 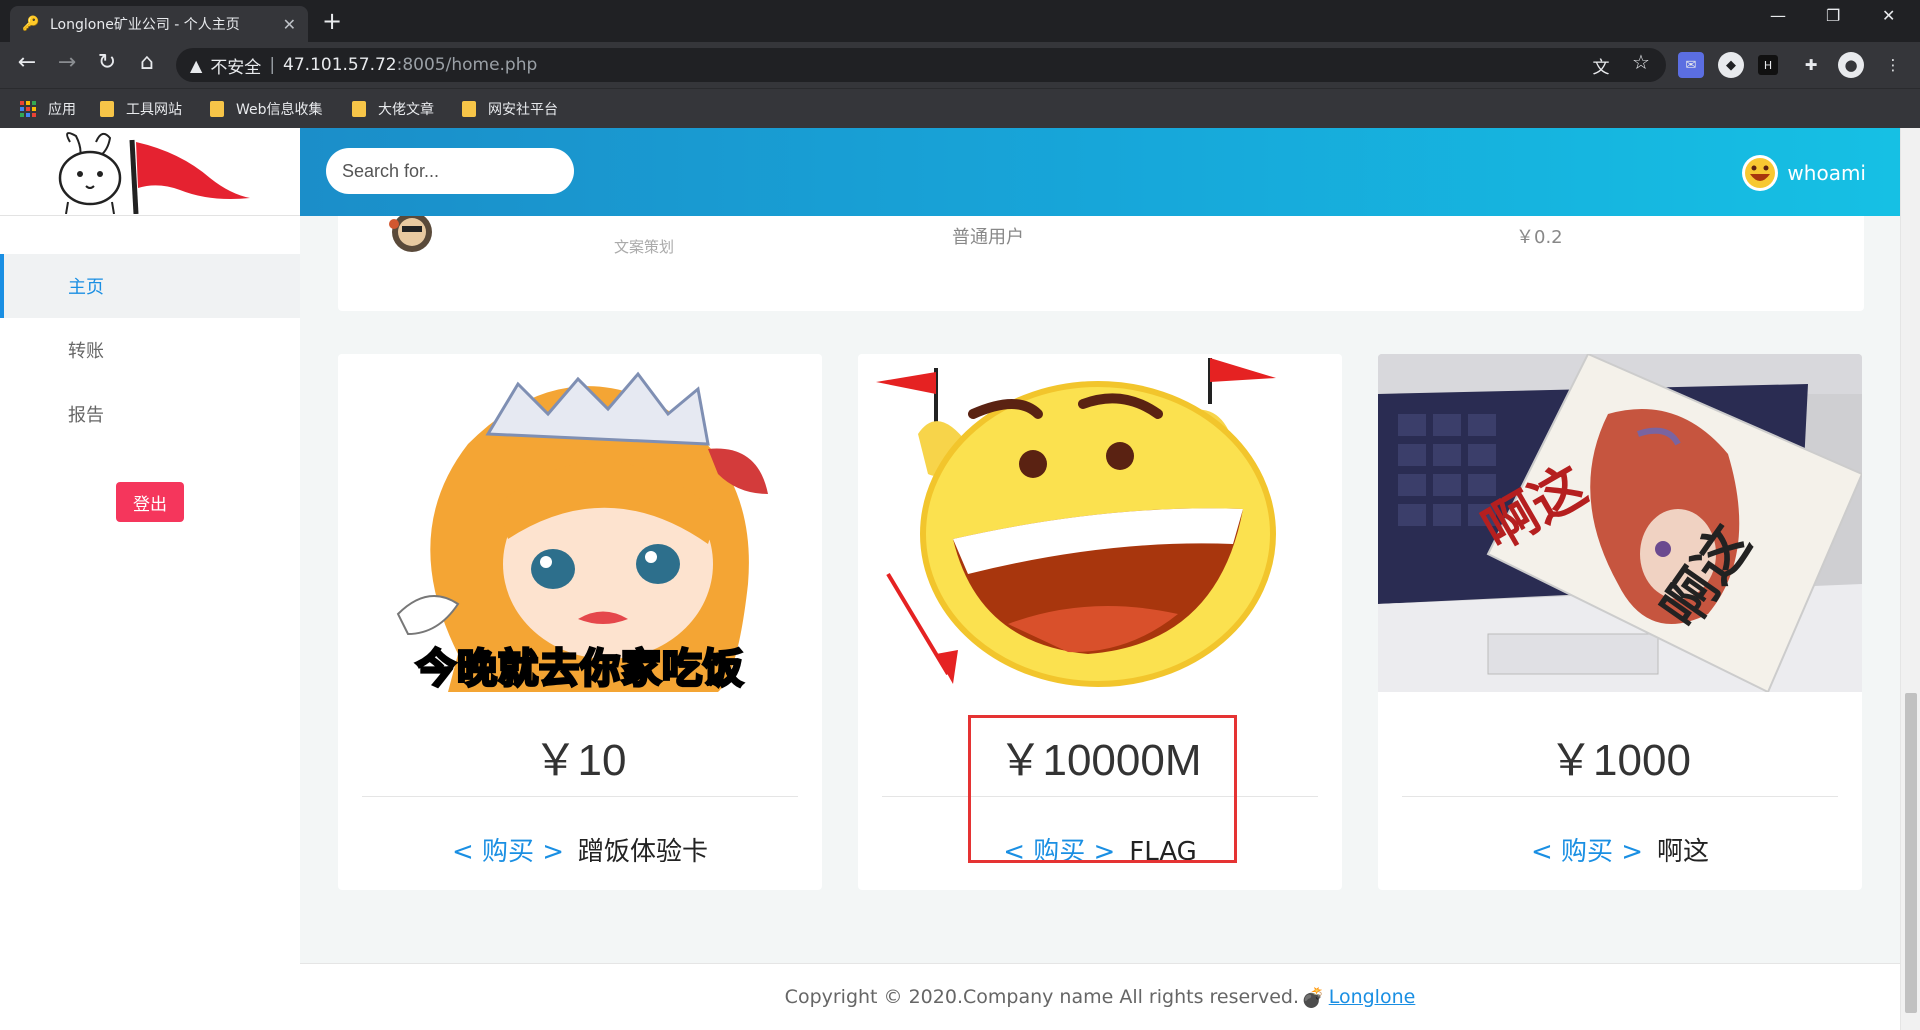 I want to click on logout-button: 登出, so click(x=150, y=502).